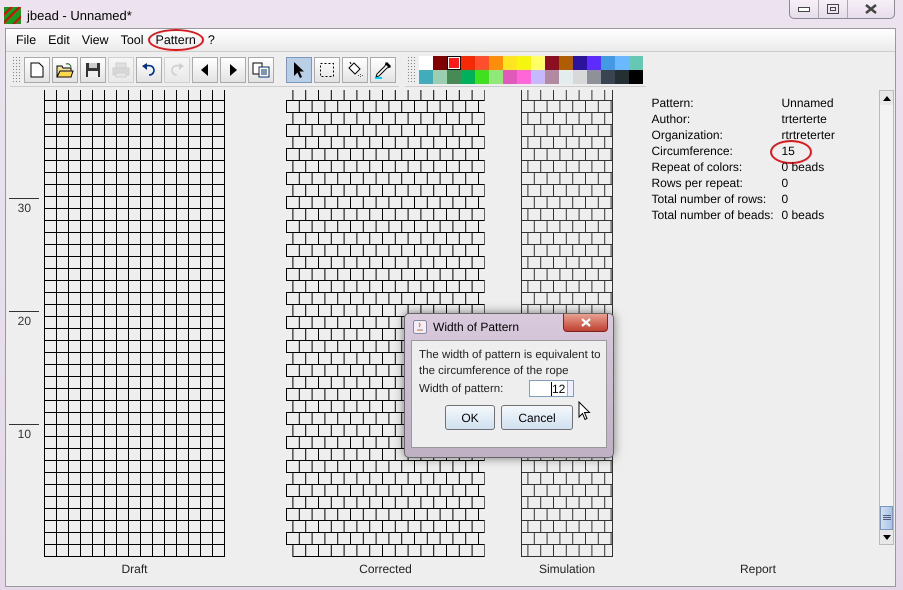 This screenshot has width=903, height=590. What do you see at coordinates (132, 40) in the screenshot?
I see `menu-item: Tool` at bounding box center [132, 40].